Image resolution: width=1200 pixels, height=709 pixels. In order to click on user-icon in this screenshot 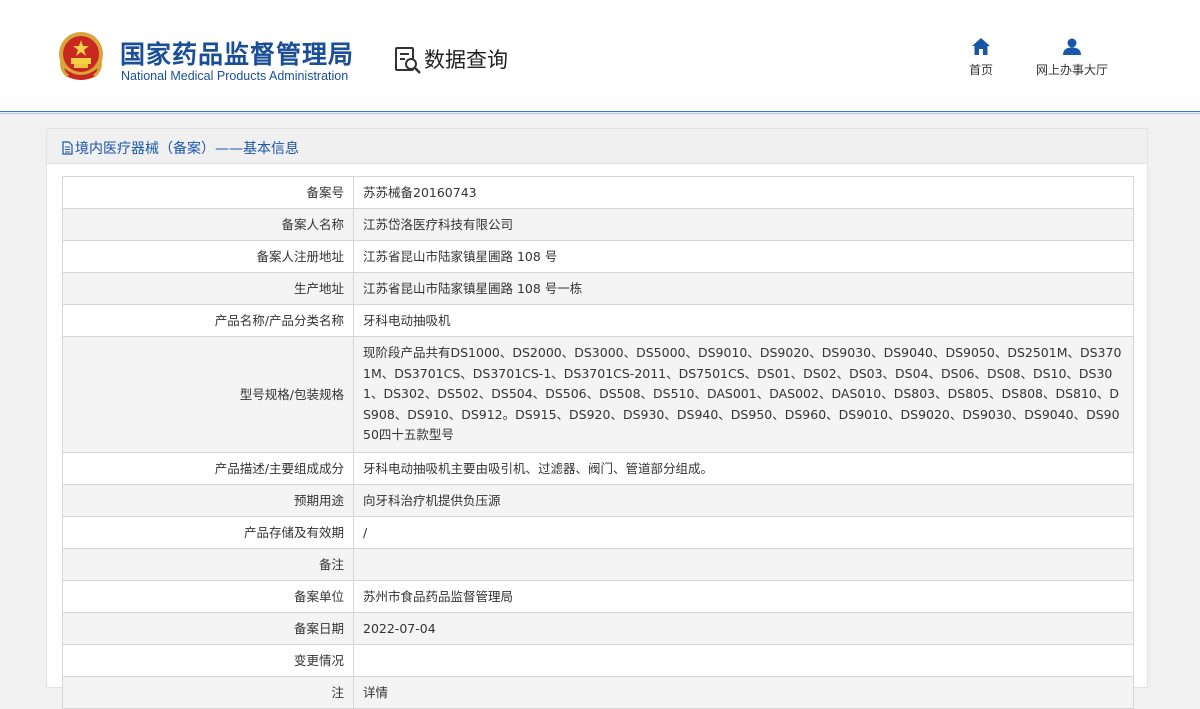, I will do `click(1072, 46)`.